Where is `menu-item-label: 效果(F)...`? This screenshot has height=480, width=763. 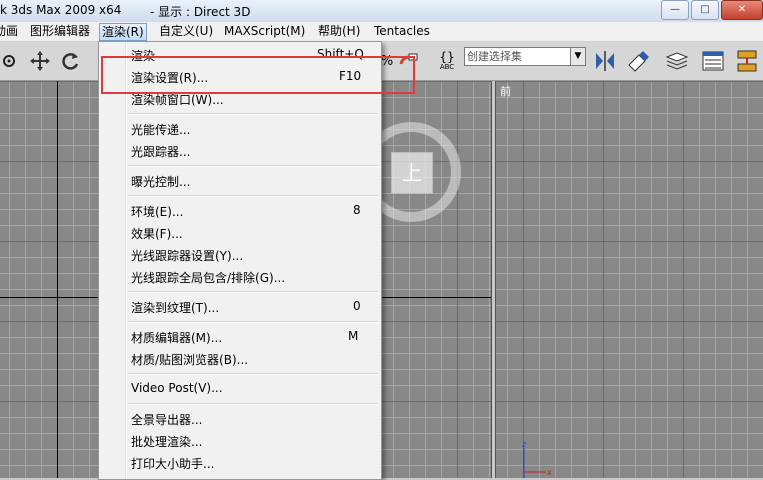 menu-item-label: 效果(F)... is located at coordinates (157, 234).